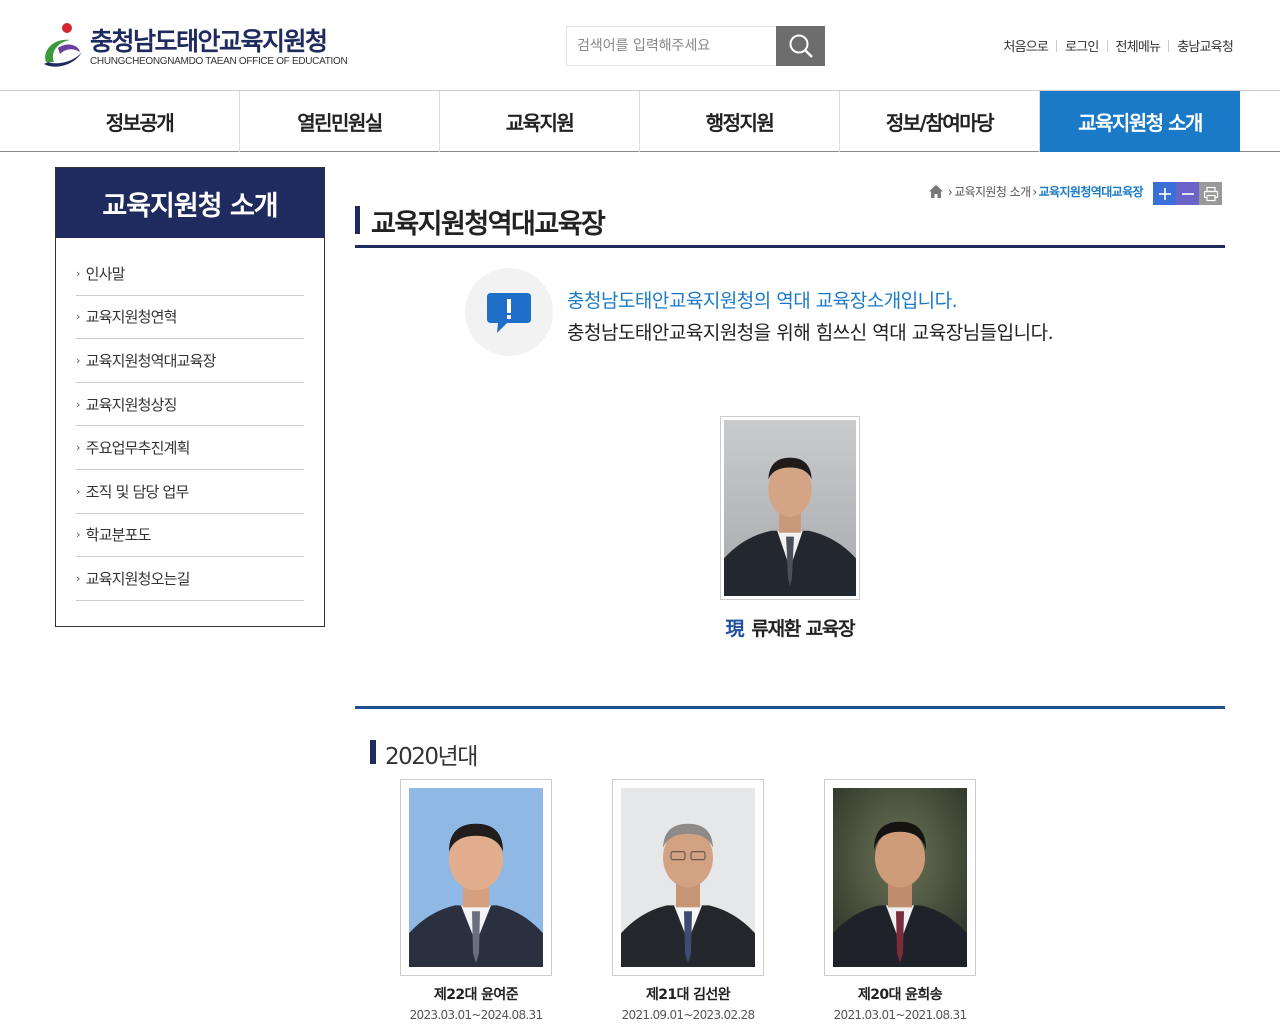 This screenshot has height=1024, width=1280. What do you see at coordinates (940, 121) in the screenshot?
I see `gnb-item-participation: 정보/참여마당` at bounding box center [940, 121].